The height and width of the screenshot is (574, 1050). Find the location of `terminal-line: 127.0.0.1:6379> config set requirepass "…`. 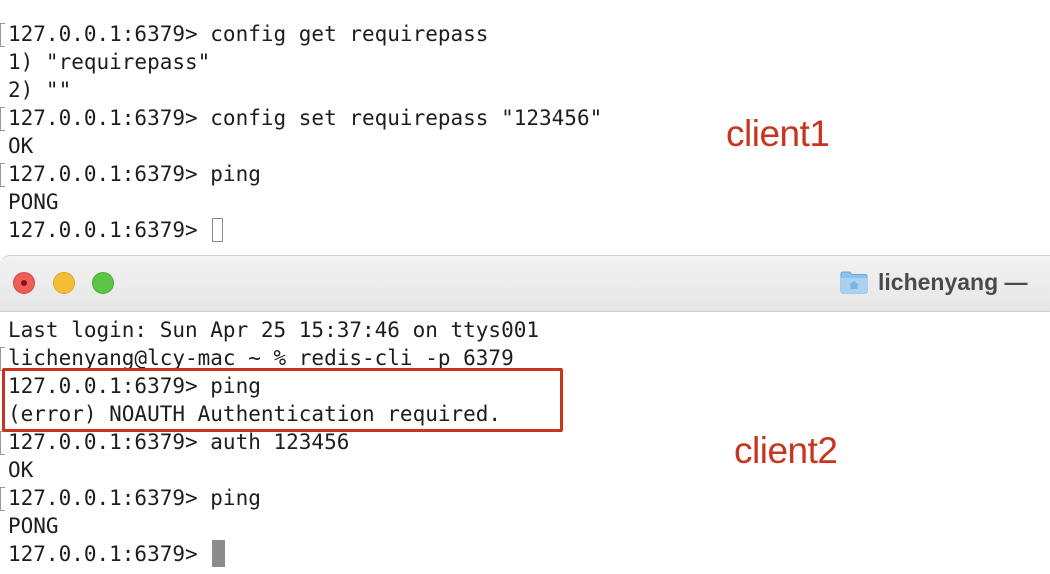

terminal-line: 127.0.0.1:6379> config set requirepass "… is located at coordinates (305, 118).